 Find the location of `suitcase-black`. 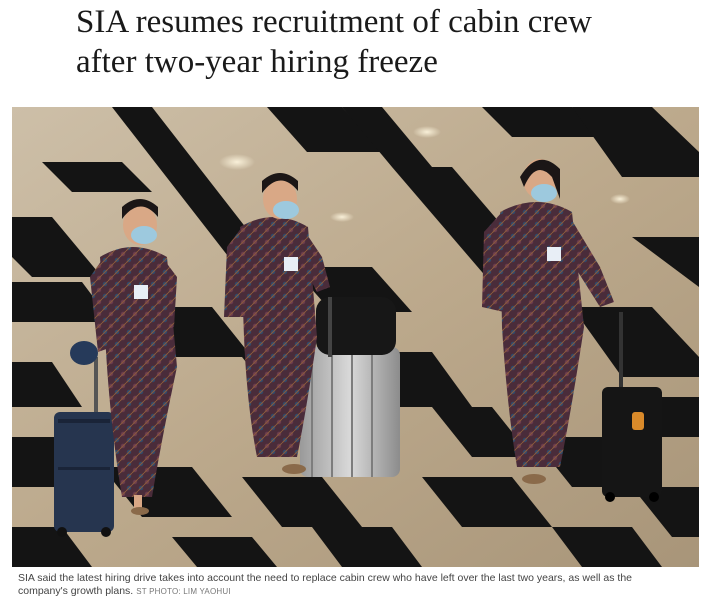

suitcase-black is located at coordinates (632, 442).